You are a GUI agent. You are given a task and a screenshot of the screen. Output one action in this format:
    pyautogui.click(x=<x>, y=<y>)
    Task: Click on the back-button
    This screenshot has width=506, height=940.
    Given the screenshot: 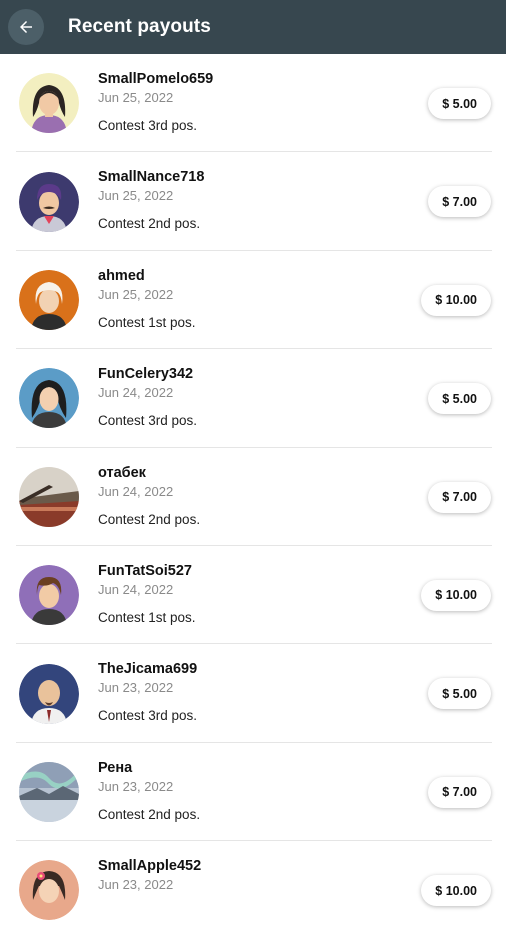 What is the action you would take?
    pyautogui.click(x=26, y=27)
    